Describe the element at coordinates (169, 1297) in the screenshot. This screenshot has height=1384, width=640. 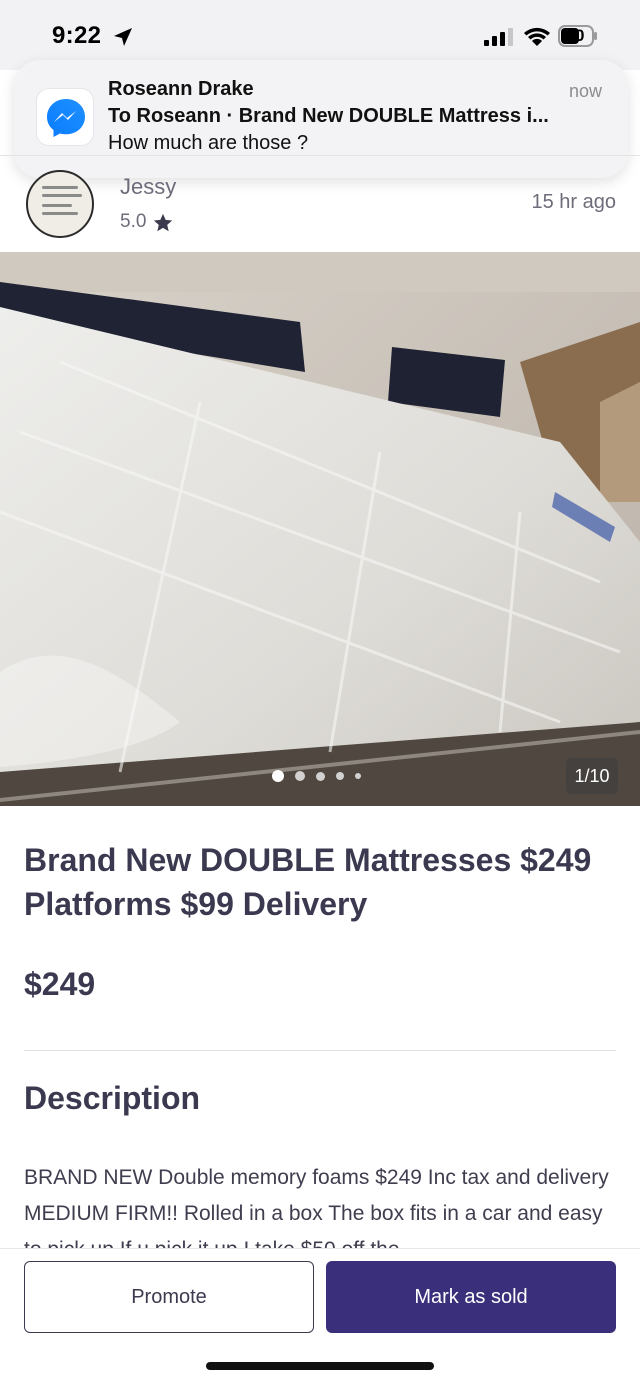
I see `promote-button: Promote` at that location.